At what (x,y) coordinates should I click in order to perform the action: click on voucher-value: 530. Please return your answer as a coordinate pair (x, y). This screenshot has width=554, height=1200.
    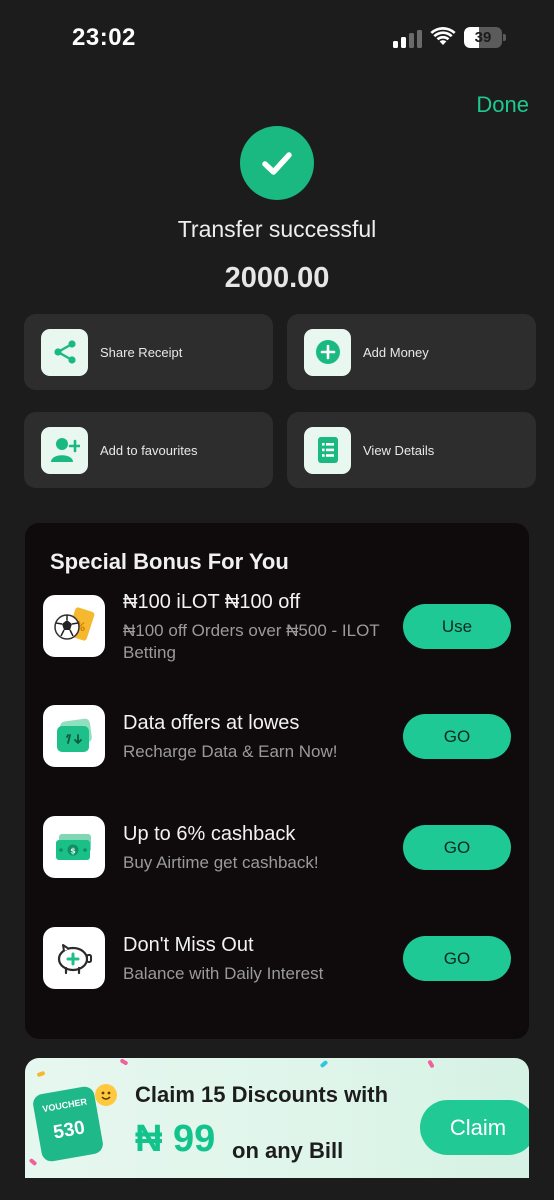
    Looking at the image, I should click on (69, 1130).